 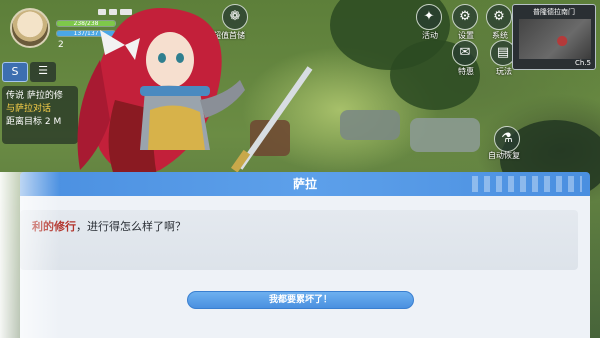 What do you see at coordinates (300, 300) in the screenshot?
I see `dialog-choice-button: 我都要累坏了！` at bounding box center [300, 300].